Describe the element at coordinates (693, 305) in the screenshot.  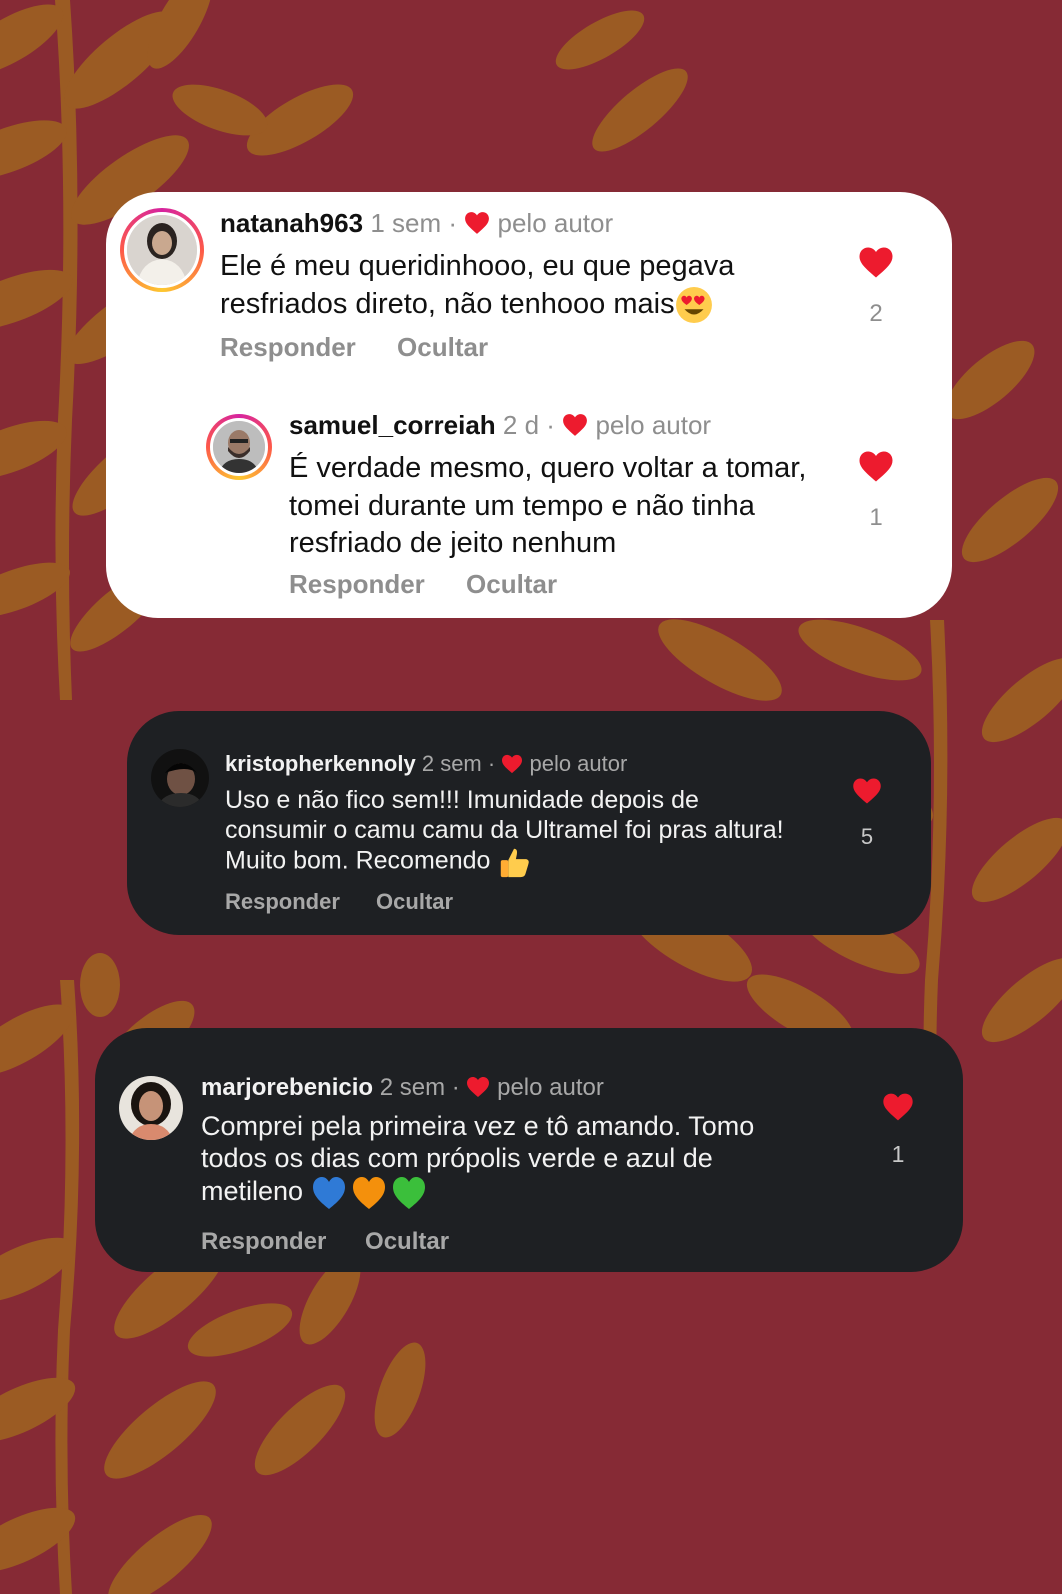
I see `heart-eyes-emoji` at that location.